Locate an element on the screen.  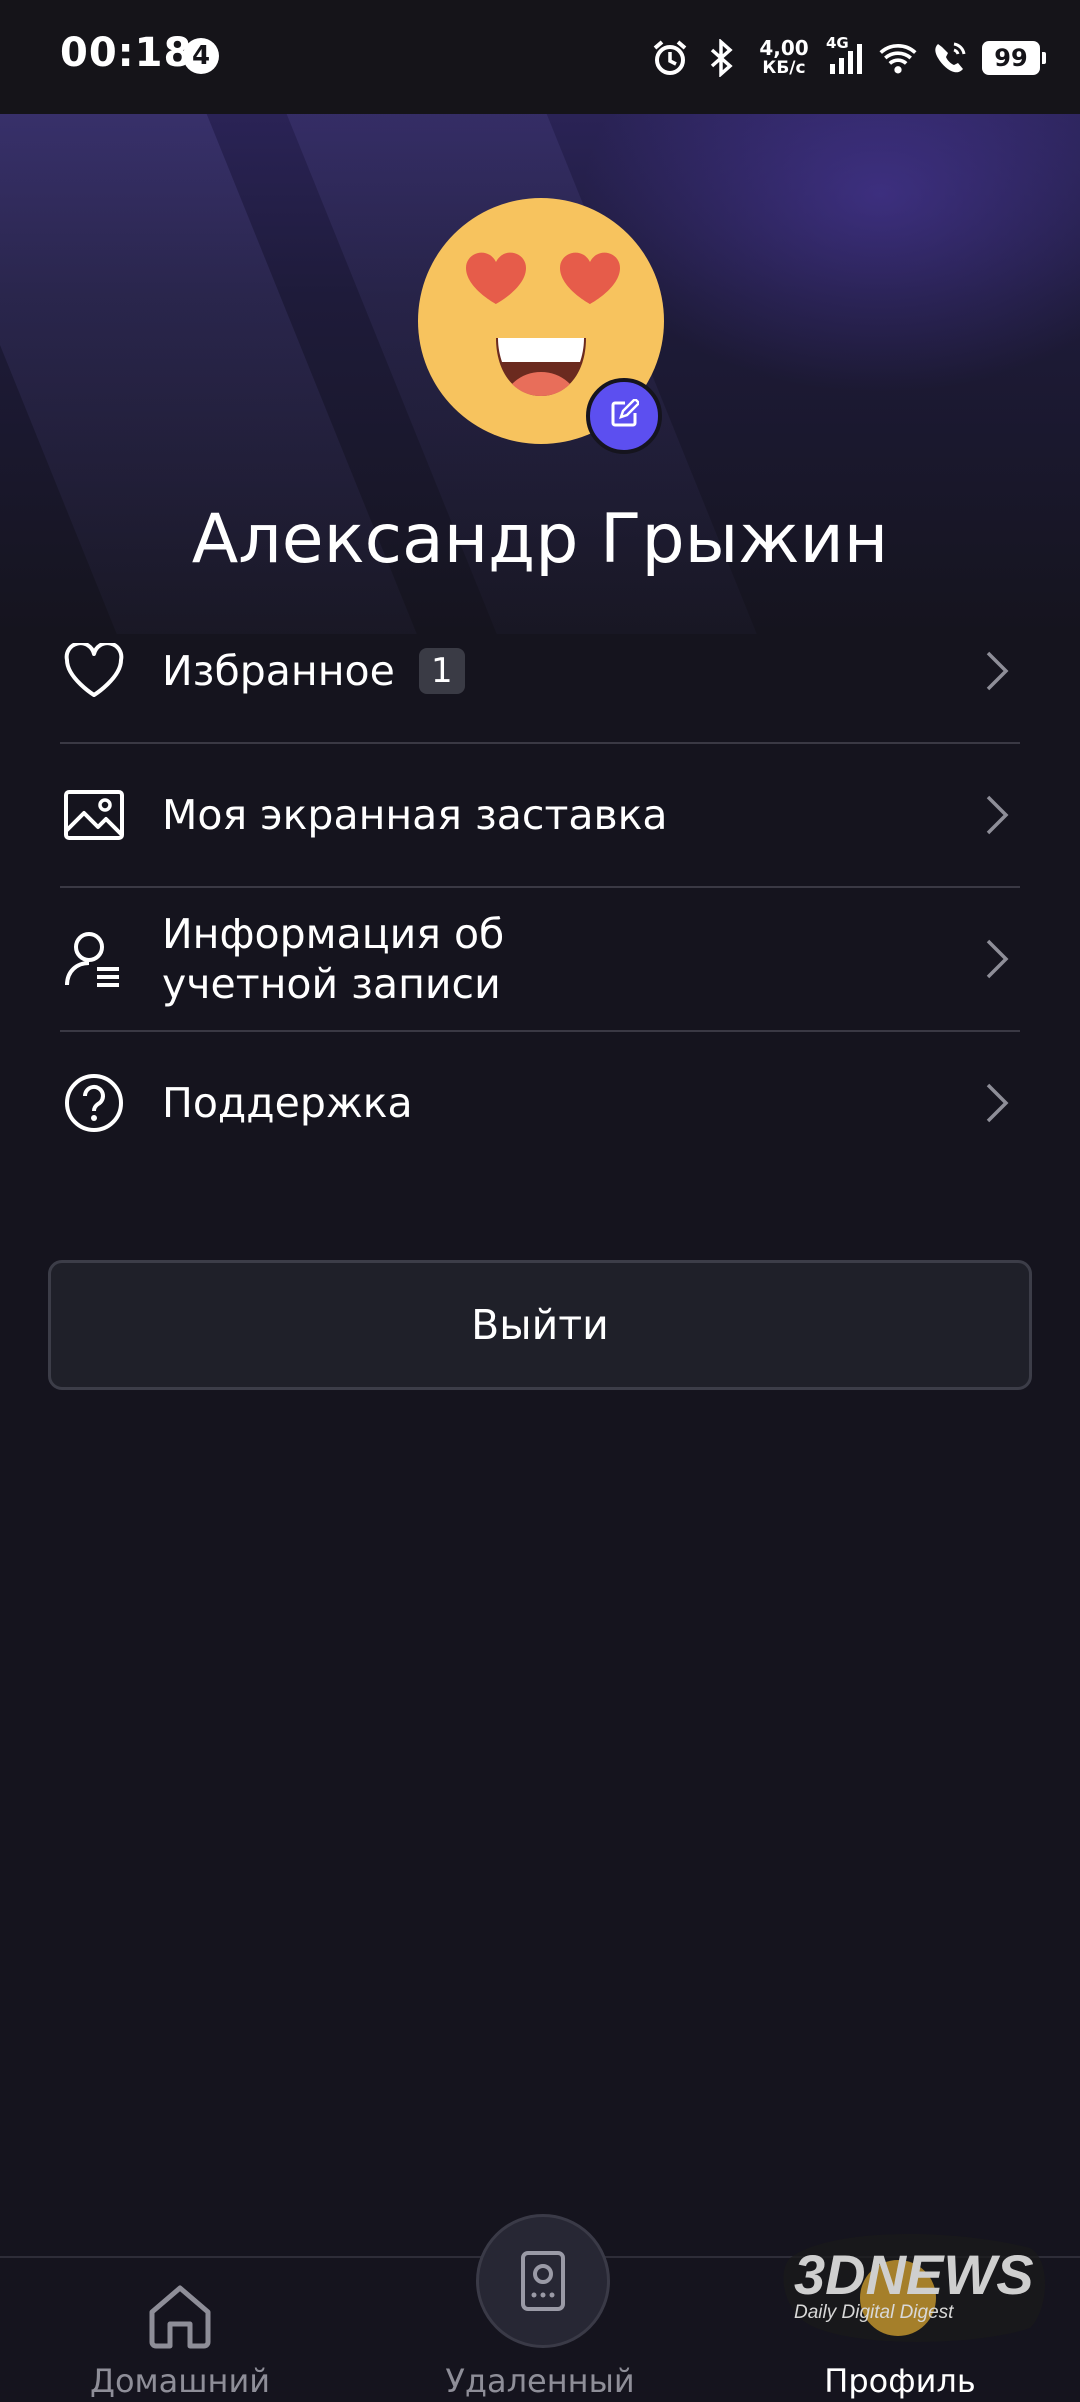
menu-item-label: Поддержка is located at coordinates (287, 1103).